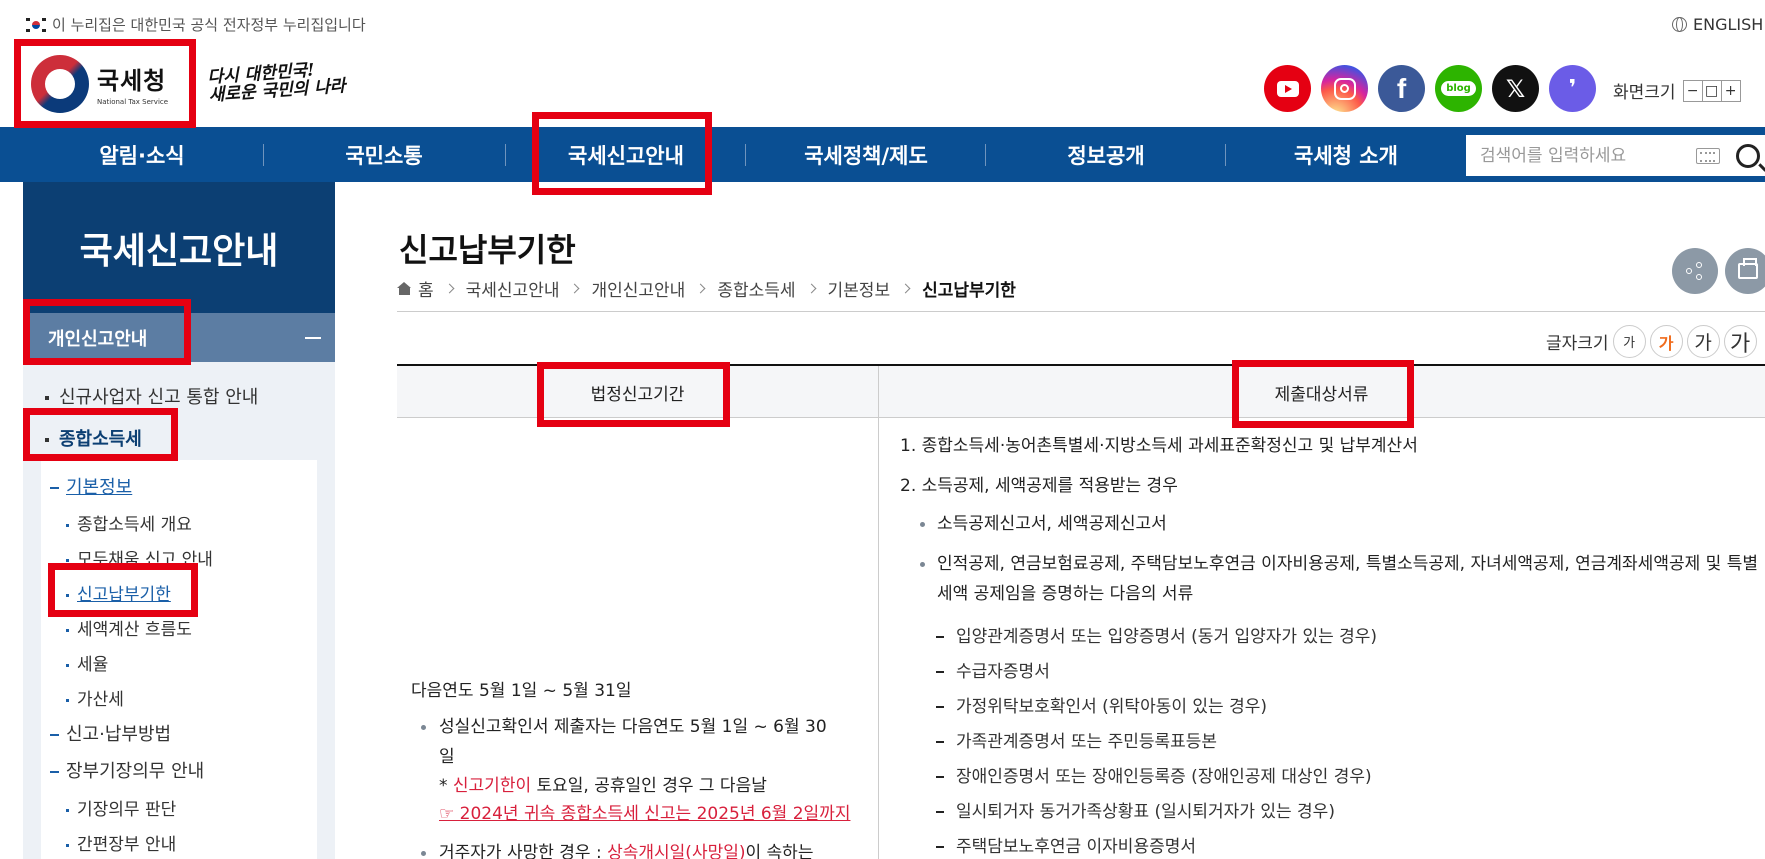  I want to click on page-title: 신고납부기한, so click(487, 250).